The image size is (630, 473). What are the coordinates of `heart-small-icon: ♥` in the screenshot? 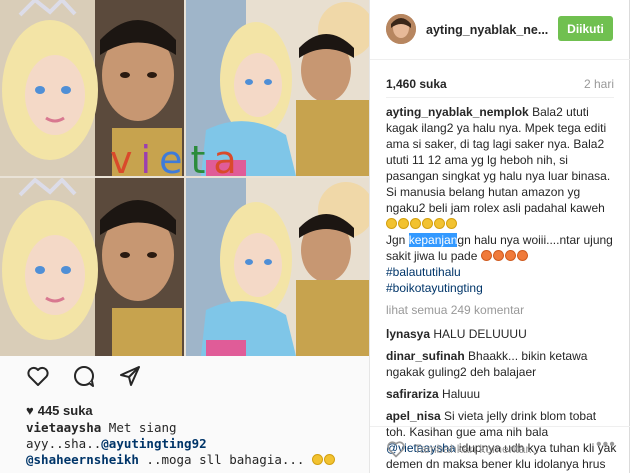 It's located at (30, 410).